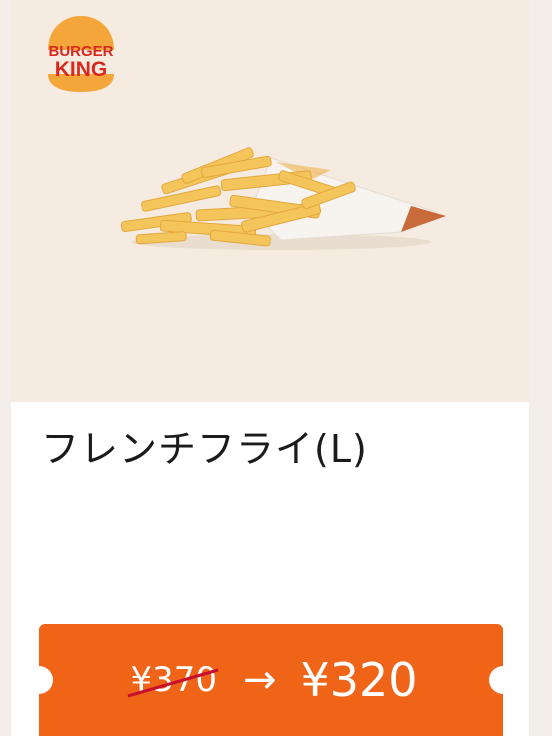  I want to click on strikethrough-line, so click(173, 683).